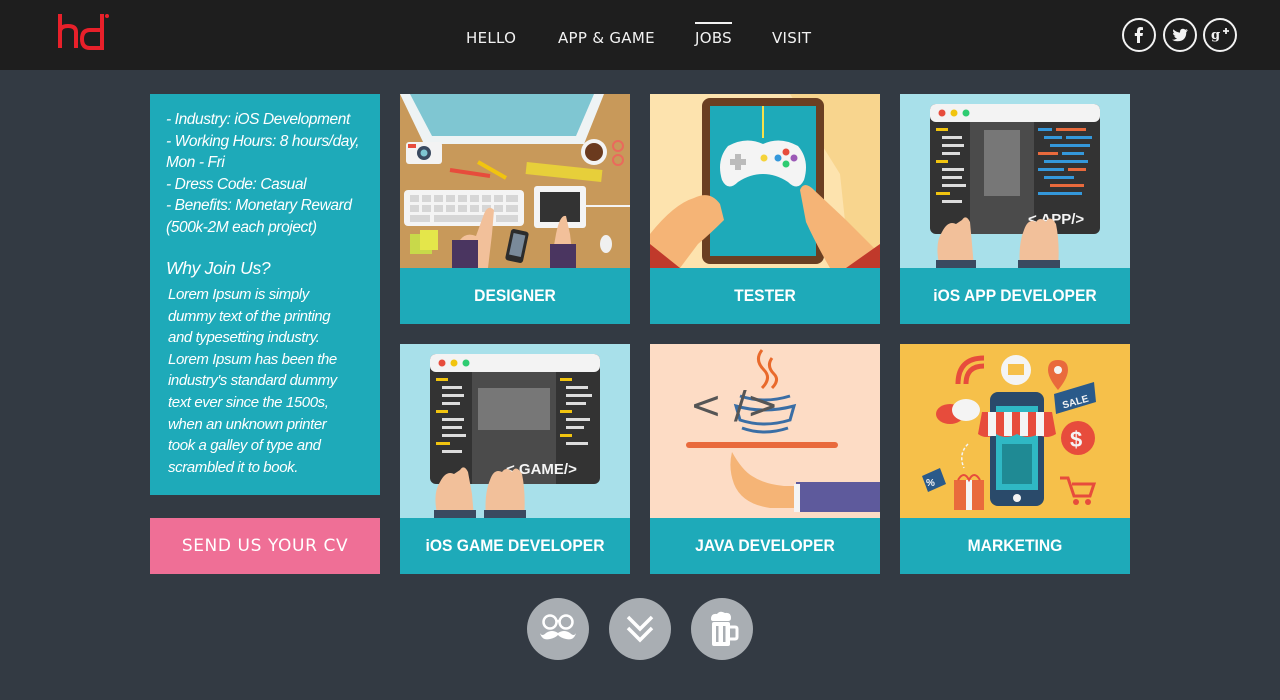 Image resolution: width=1280 pixels, height=700 pixels. Describe the element at coordinates (515, 545) in the screenshot. I see `job-card-label: iOS GAME DEVELOPER` at that location.